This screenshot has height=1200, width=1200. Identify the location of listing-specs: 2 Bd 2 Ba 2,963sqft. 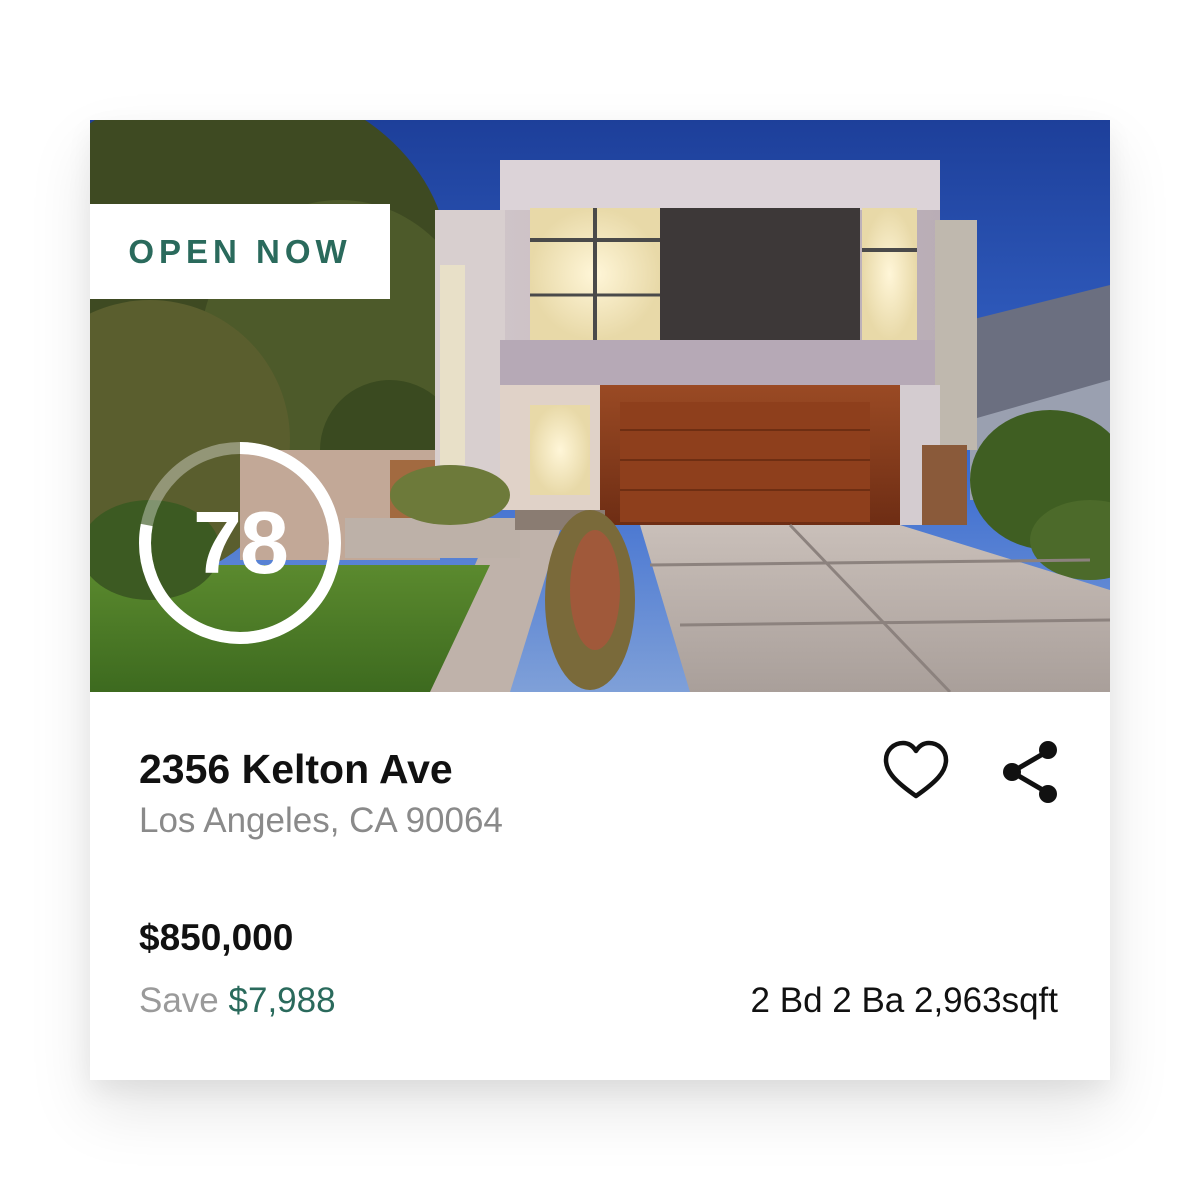
(904, 1000).